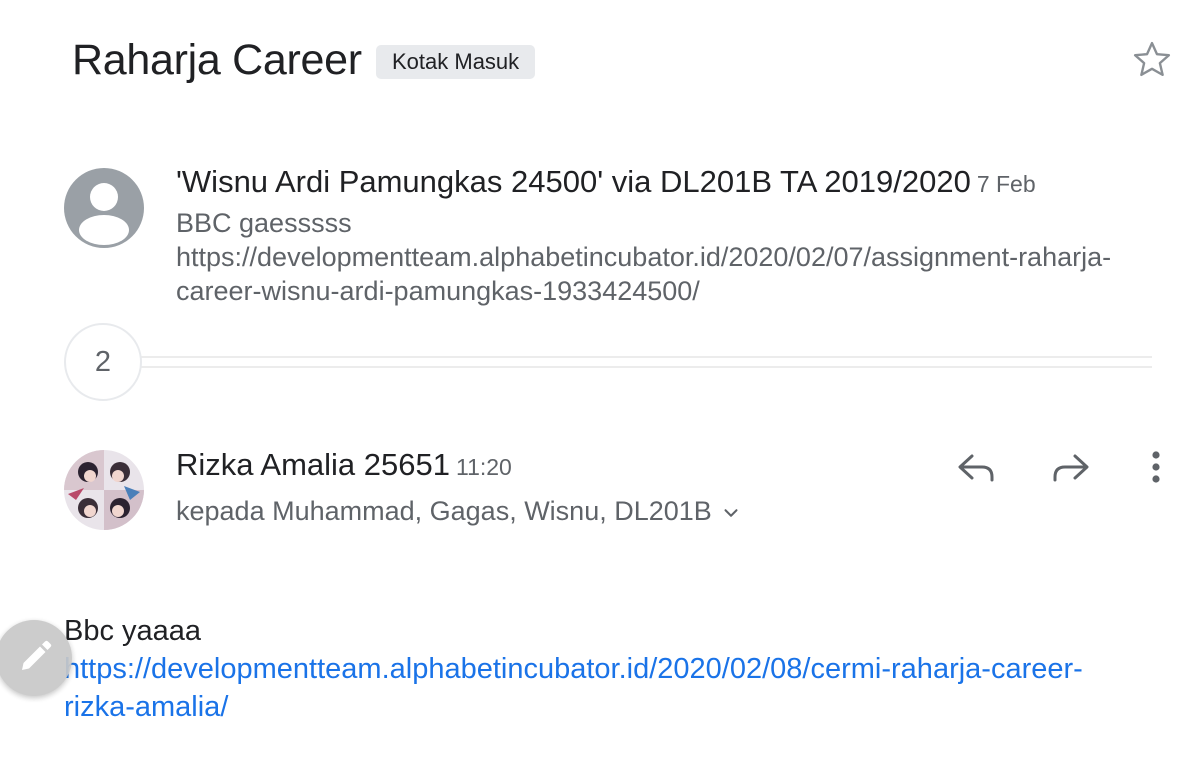  I want to click on forward-icon, so click(1071, 468).